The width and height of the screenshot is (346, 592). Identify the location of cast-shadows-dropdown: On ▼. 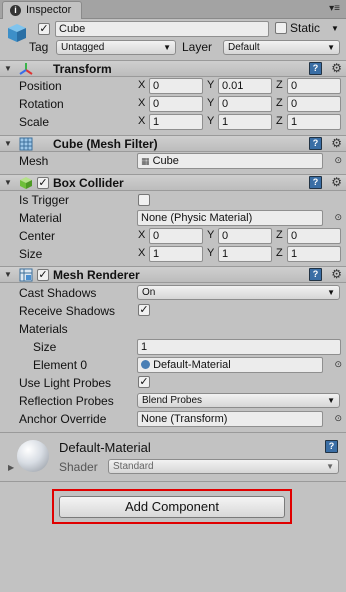
(238, 292).